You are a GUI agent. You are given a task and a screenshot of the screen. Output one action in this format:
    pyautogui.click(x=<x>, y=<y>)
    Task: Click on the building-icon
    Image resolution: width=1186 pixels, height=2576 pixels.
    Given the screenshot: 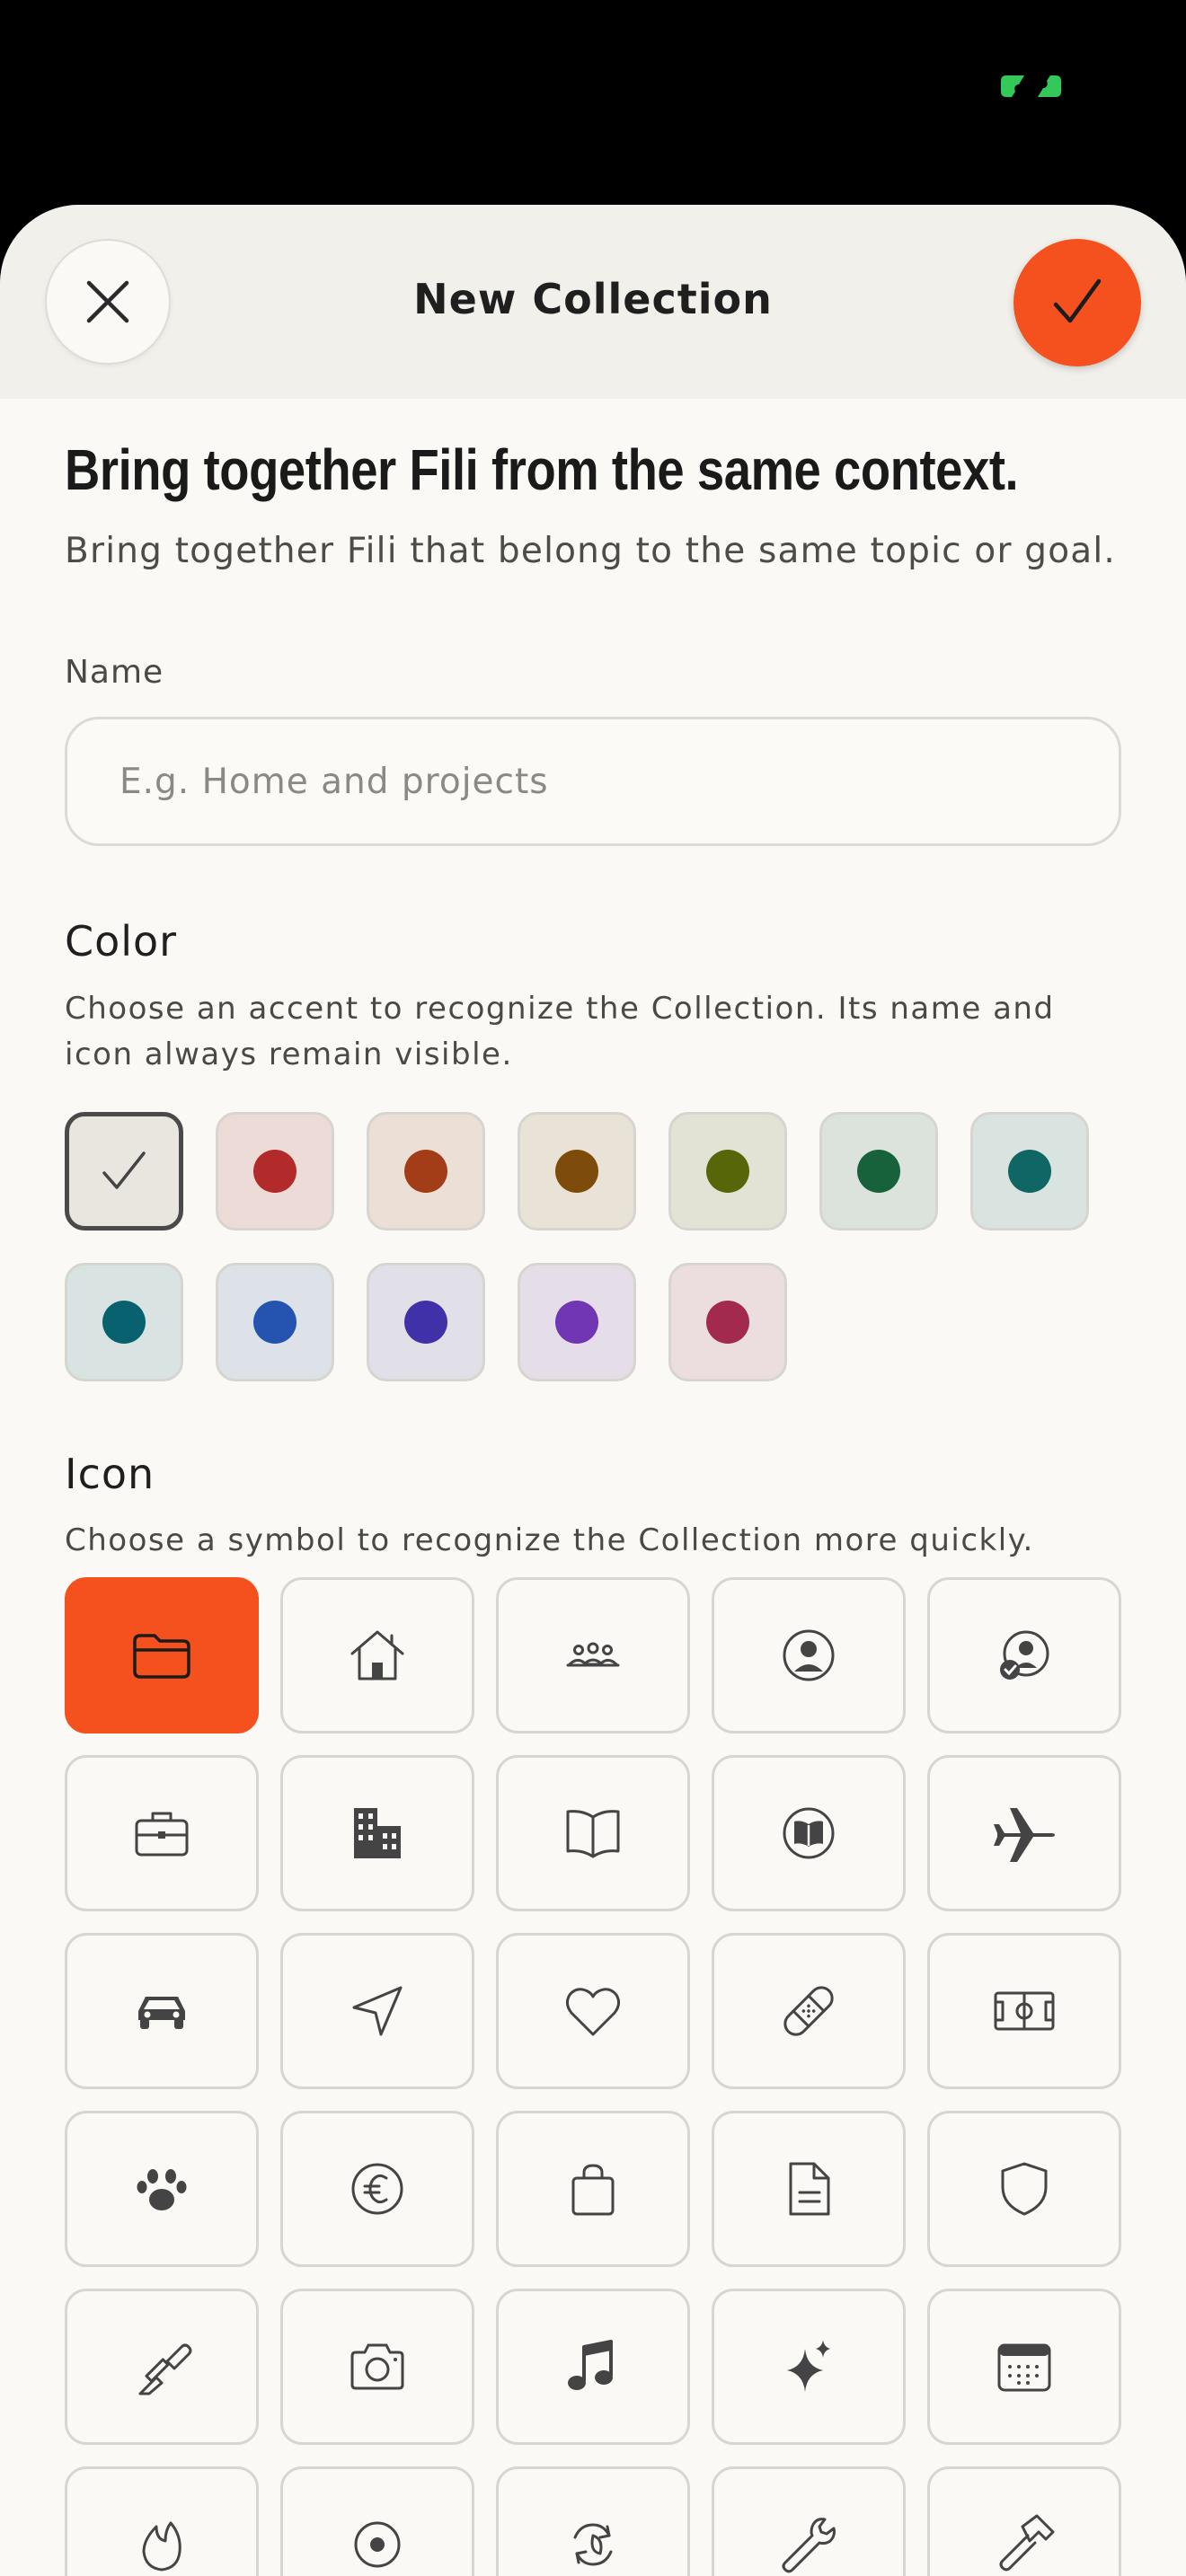 What is the action you would take?
    pyautogui.click(x=377, y=1833)
    